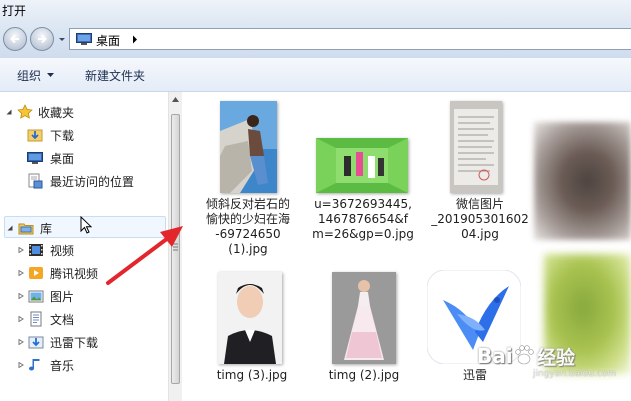 The width and height of the screenshot is (631, 401). Describe the element at coordinates (350, 39) in the screenshot. I see `address-bar: 桌面` at that location.